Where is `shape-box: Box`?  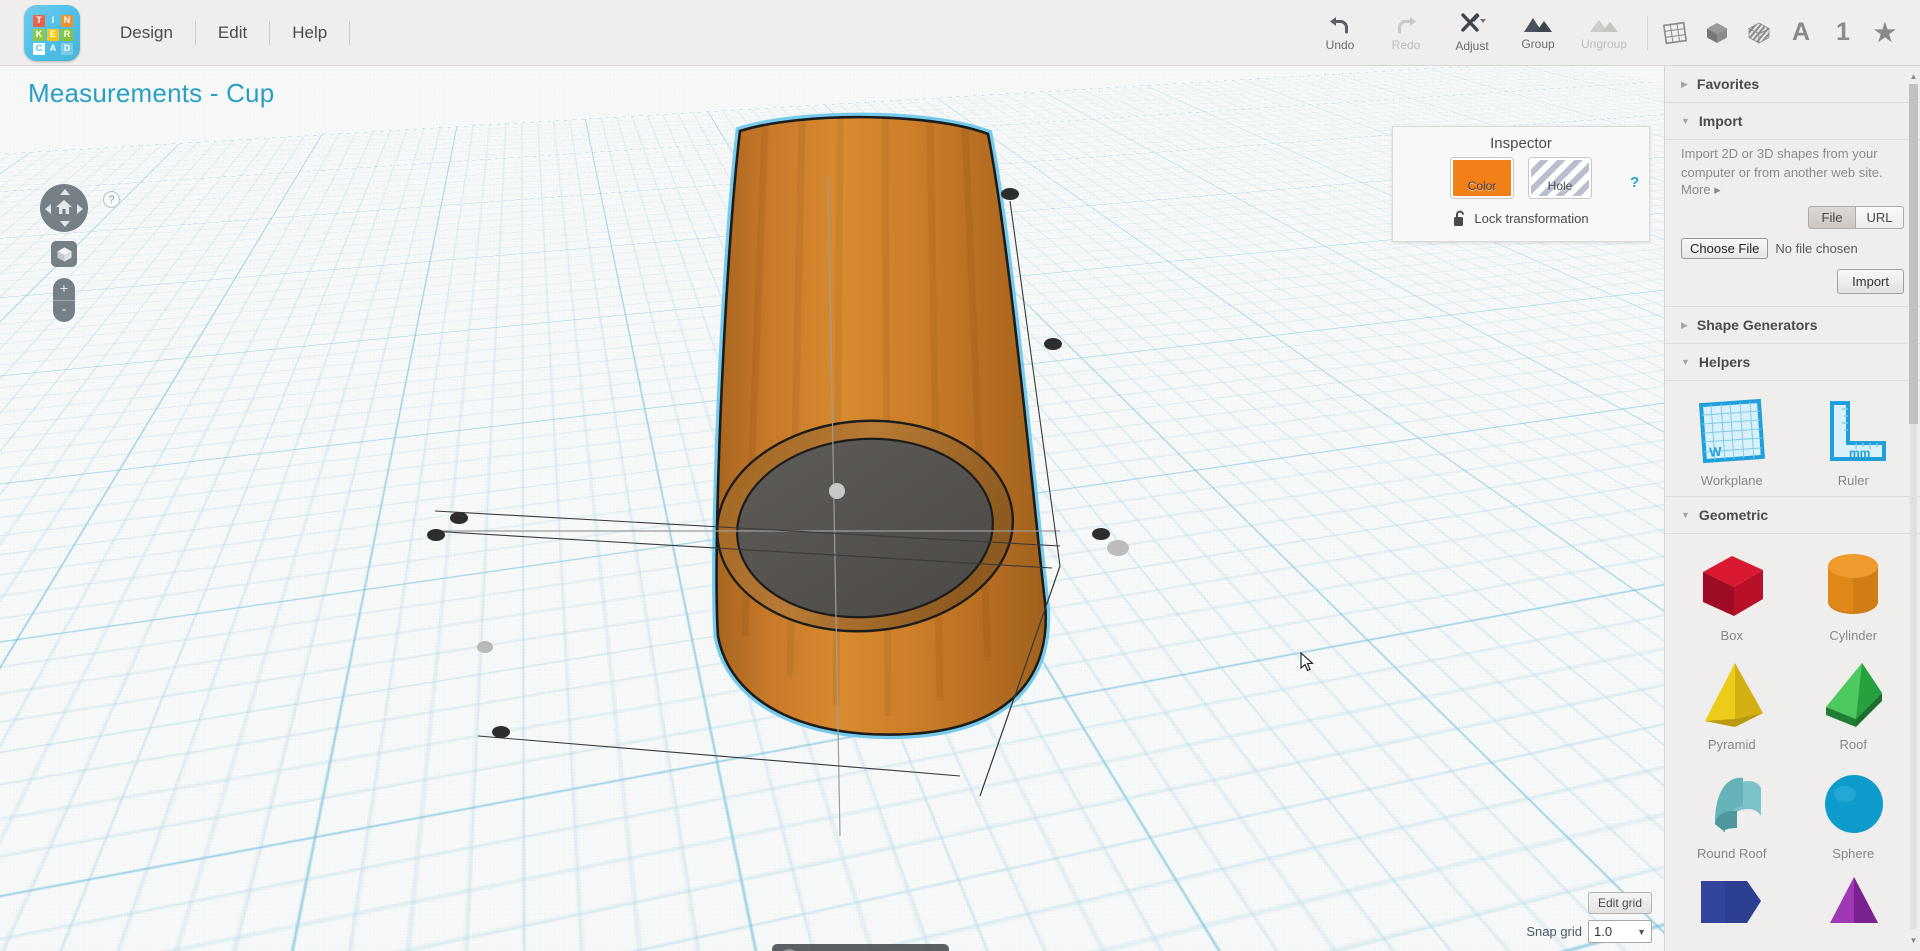
shape-box: Box is located at coordinates (1732, 594).